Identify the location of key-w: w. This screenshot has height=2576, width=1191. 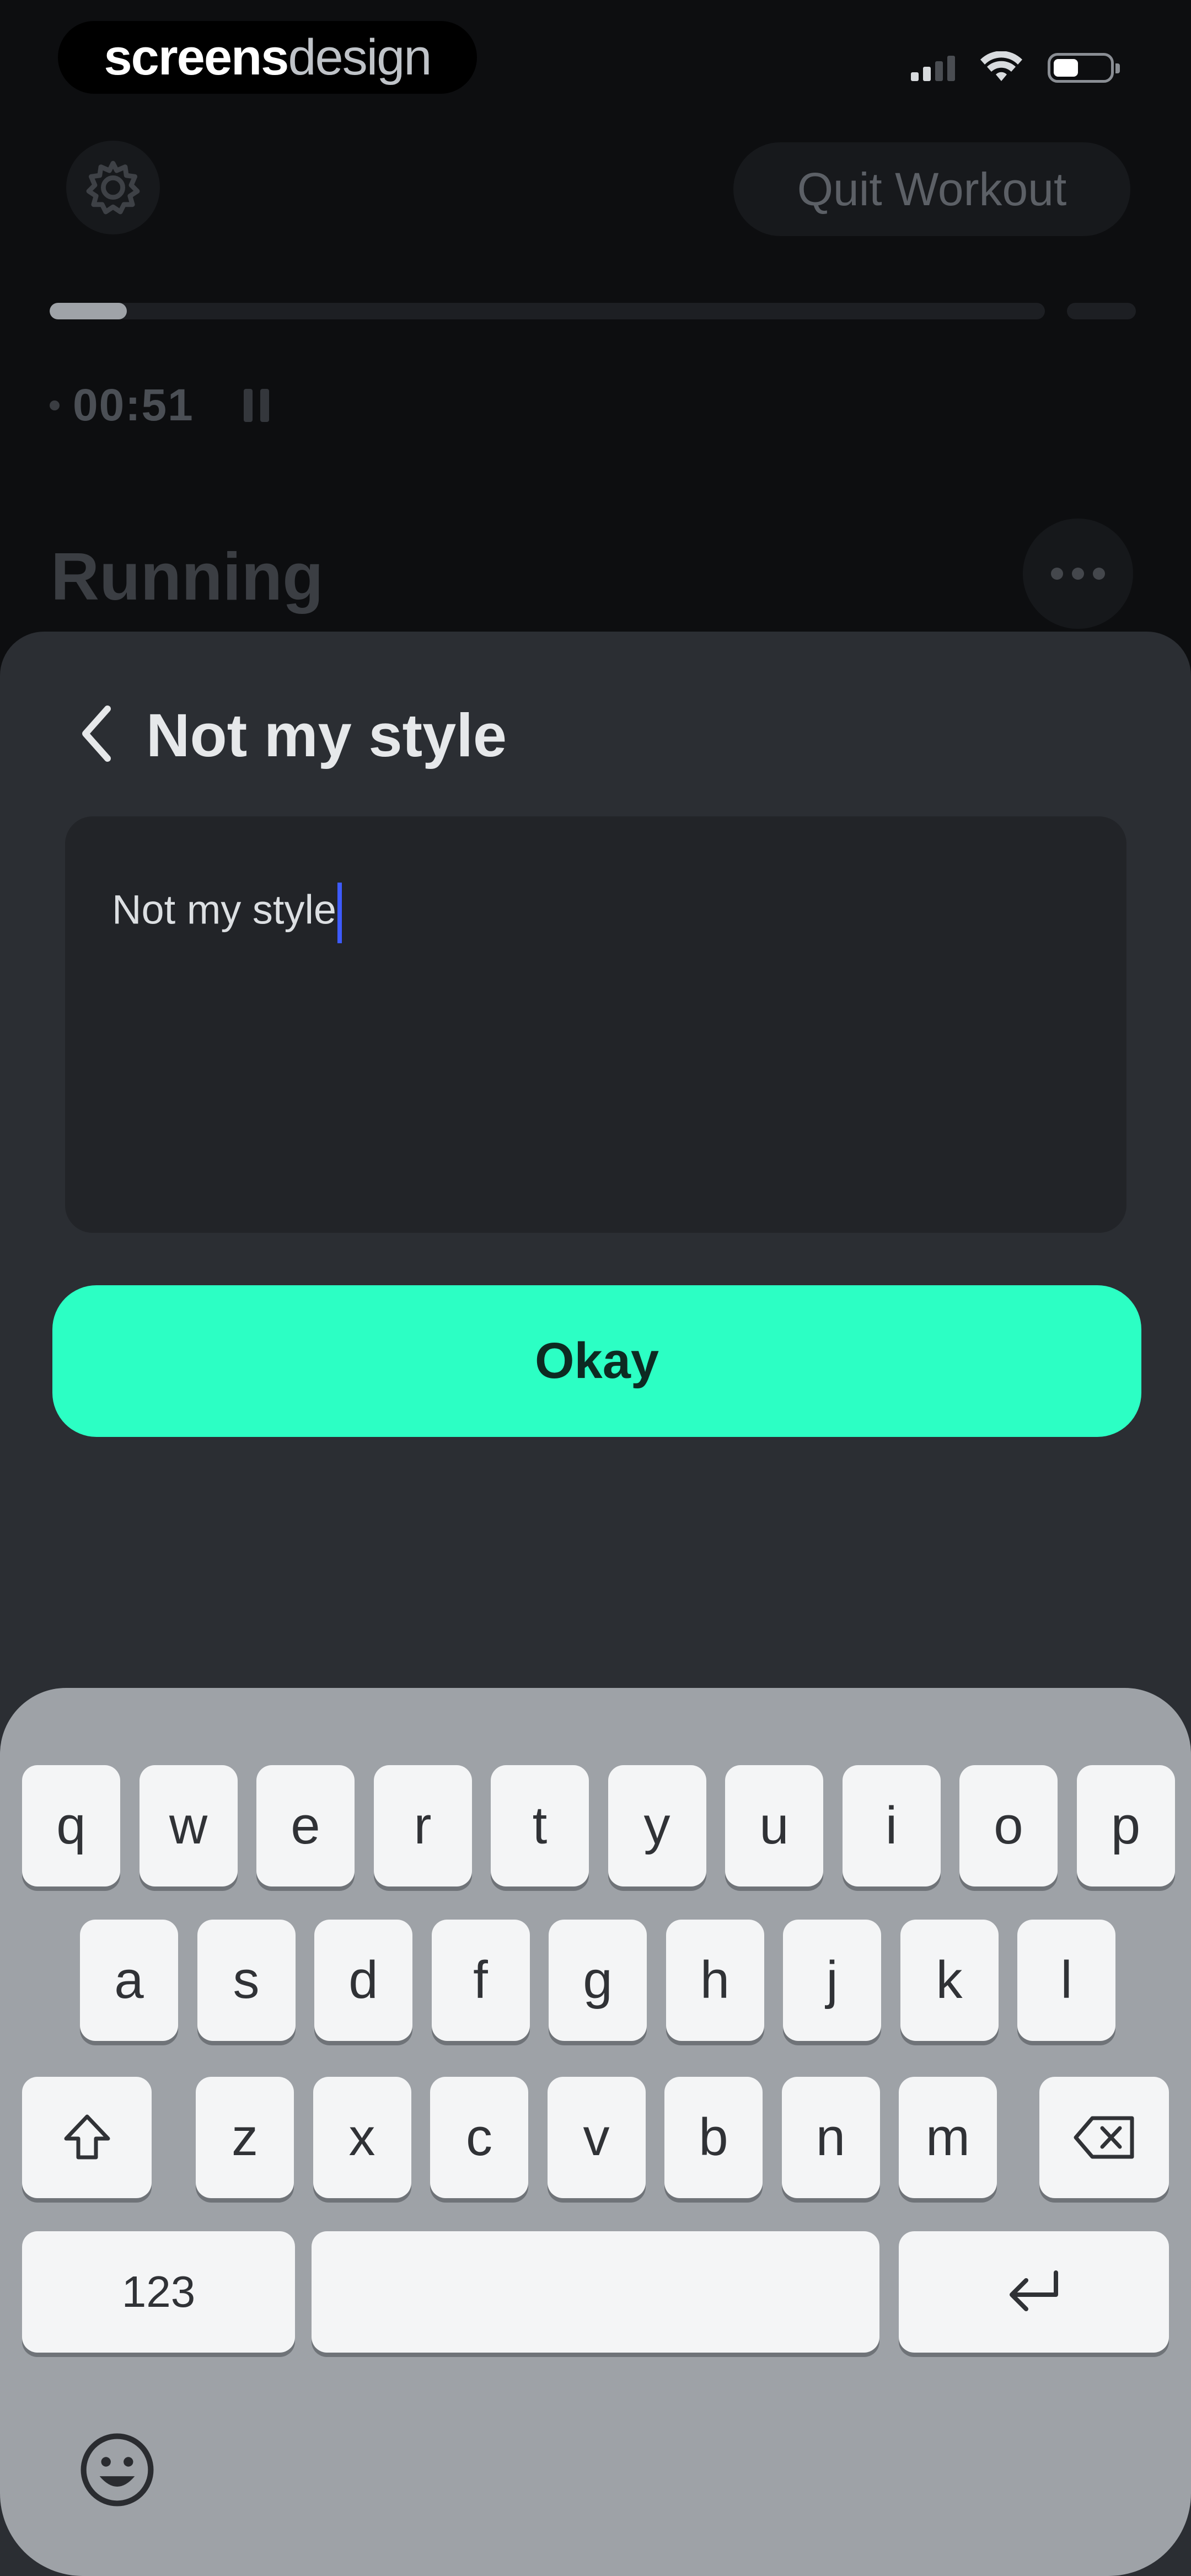
(189, 1825).